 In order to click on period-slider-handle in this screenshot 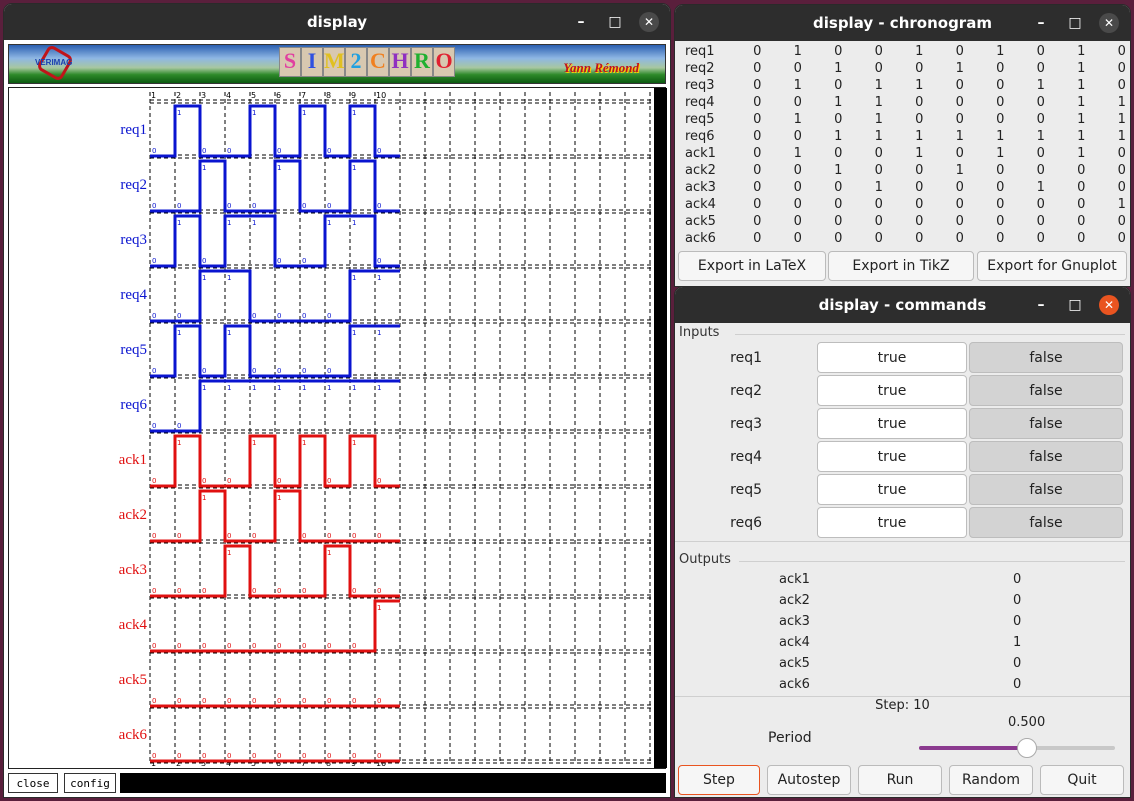, I will do `click(1026, 748)`.